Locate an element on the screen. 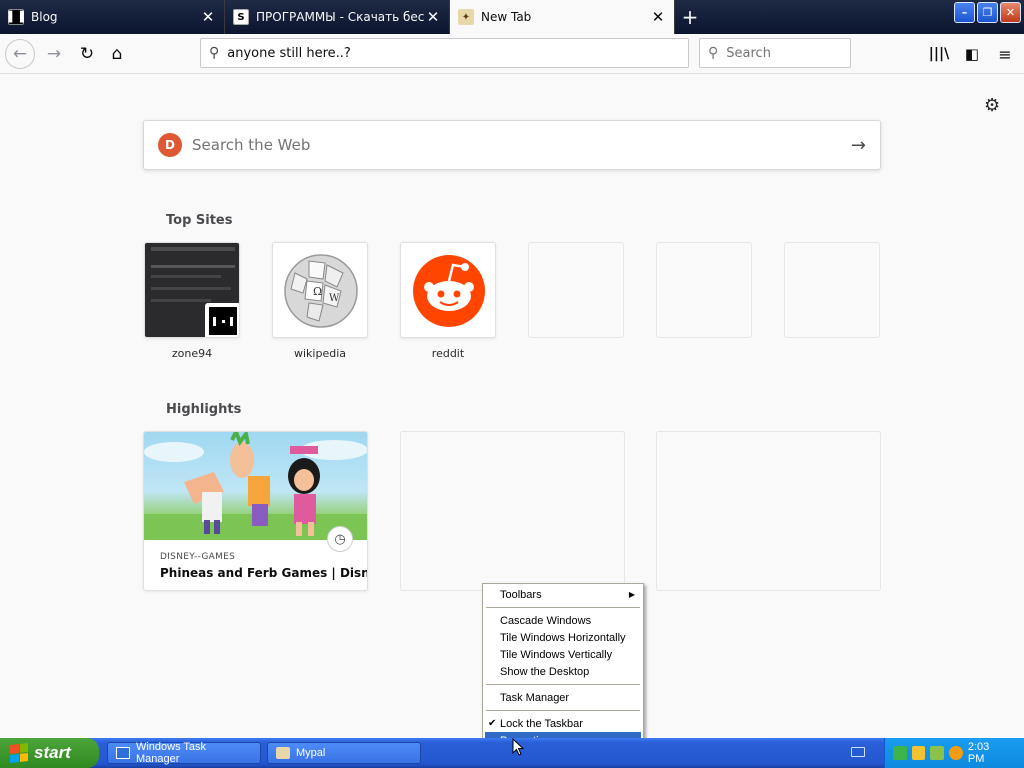 This screenshot has width=1024, height=768. menu-item-task-manager: Task Manager is located at coordinates (563, 697).